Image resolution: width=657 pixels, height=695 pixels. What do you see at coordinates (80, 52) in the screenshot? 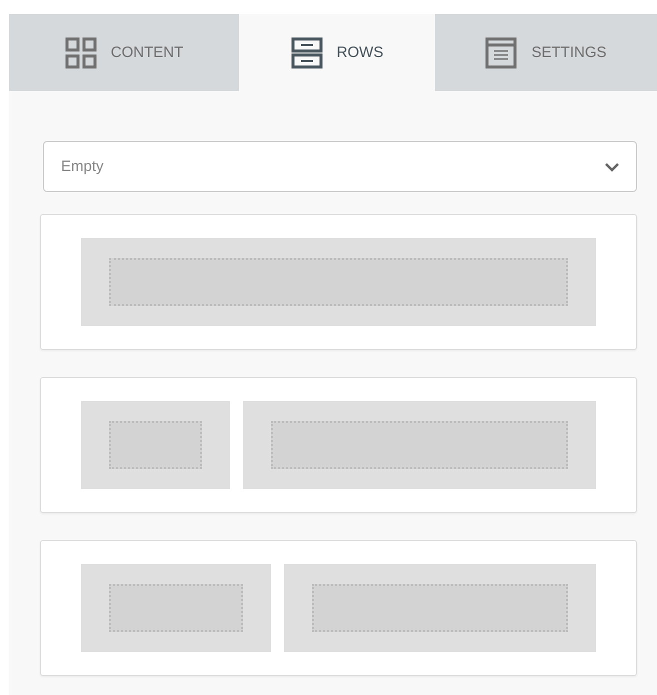
I see `grid-icon` at bounding box center [80, 52].